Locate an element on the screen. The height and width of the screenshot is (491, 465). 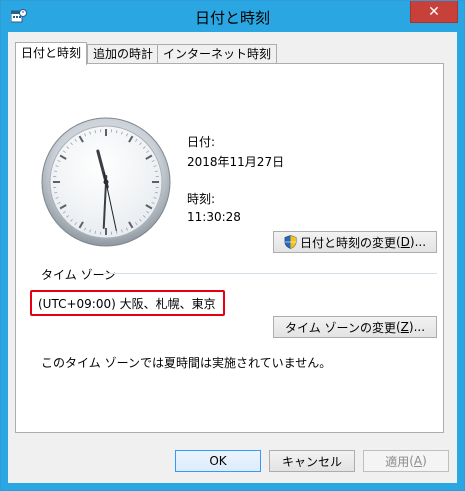
window-title: 日付と時刻 is located at coordinates (232, 18).